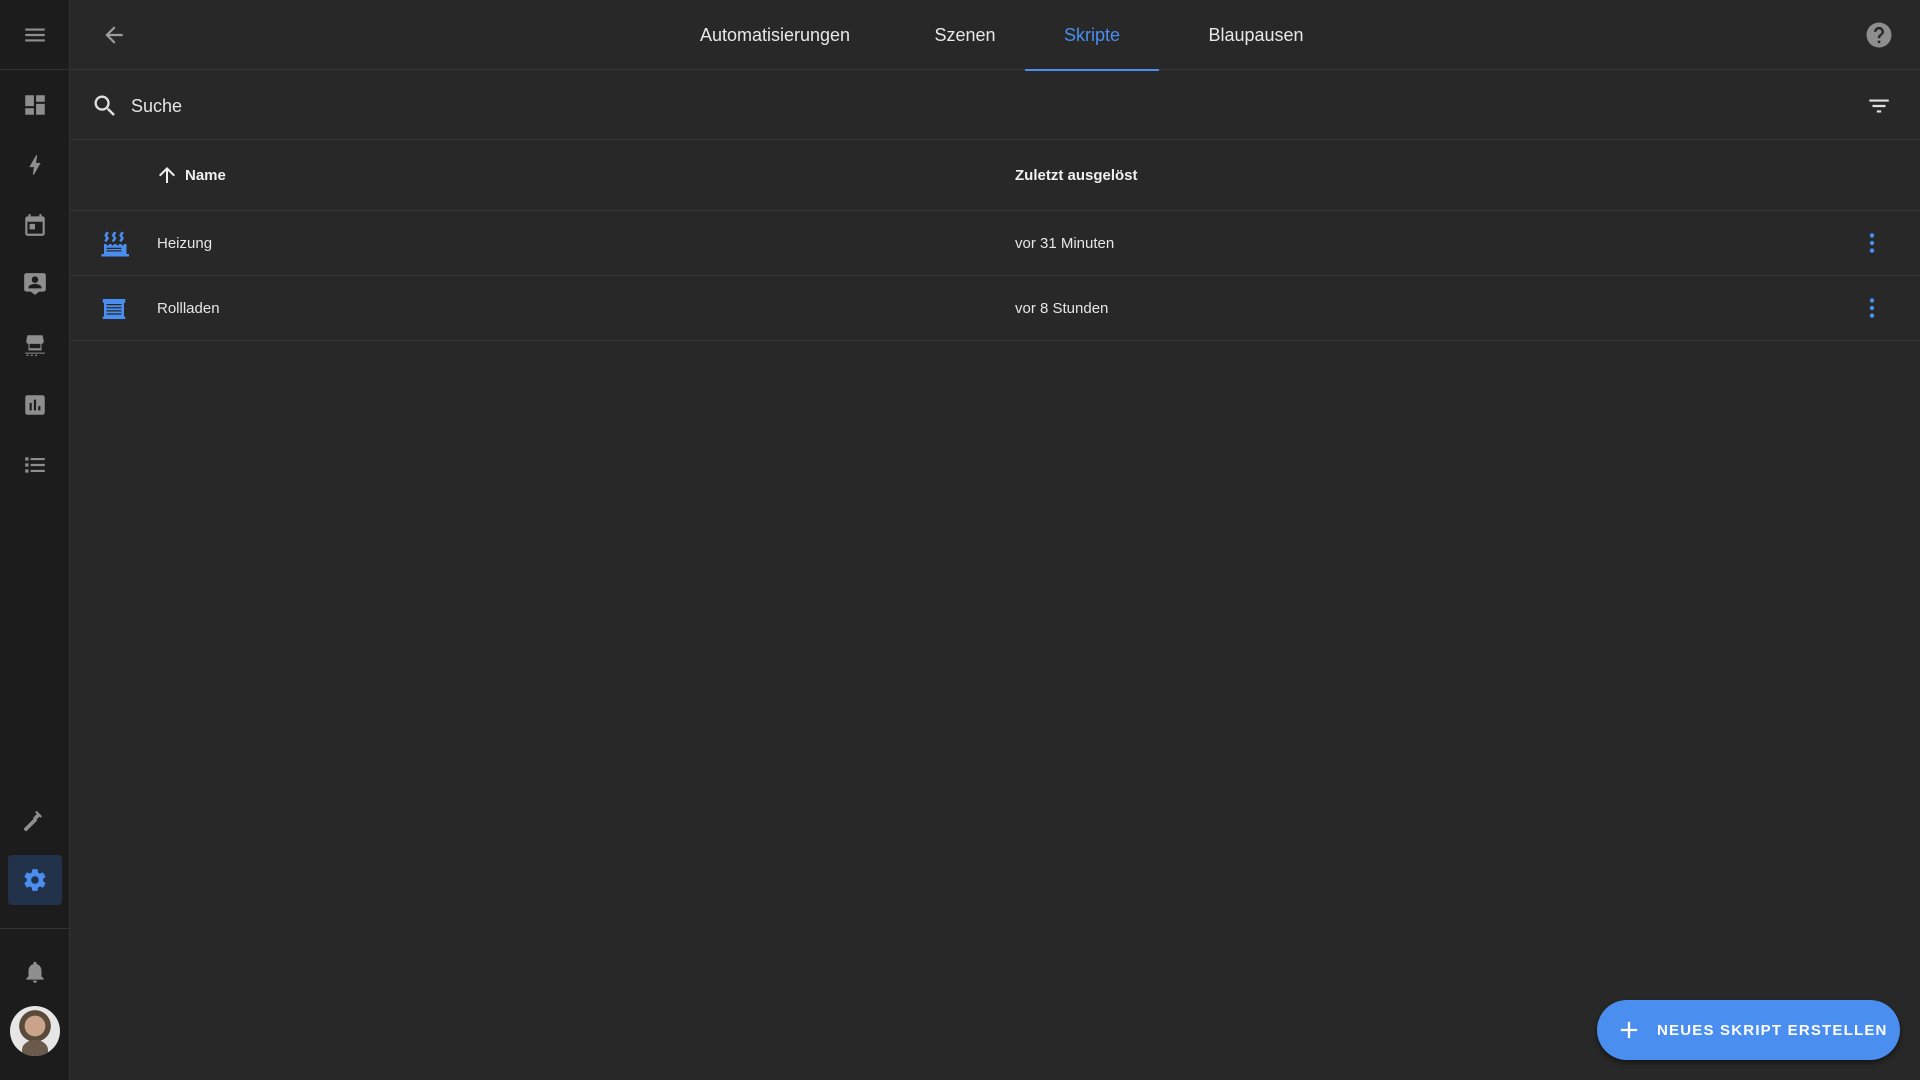  I want to click on sidebar-item-settings, so click(35, 880).